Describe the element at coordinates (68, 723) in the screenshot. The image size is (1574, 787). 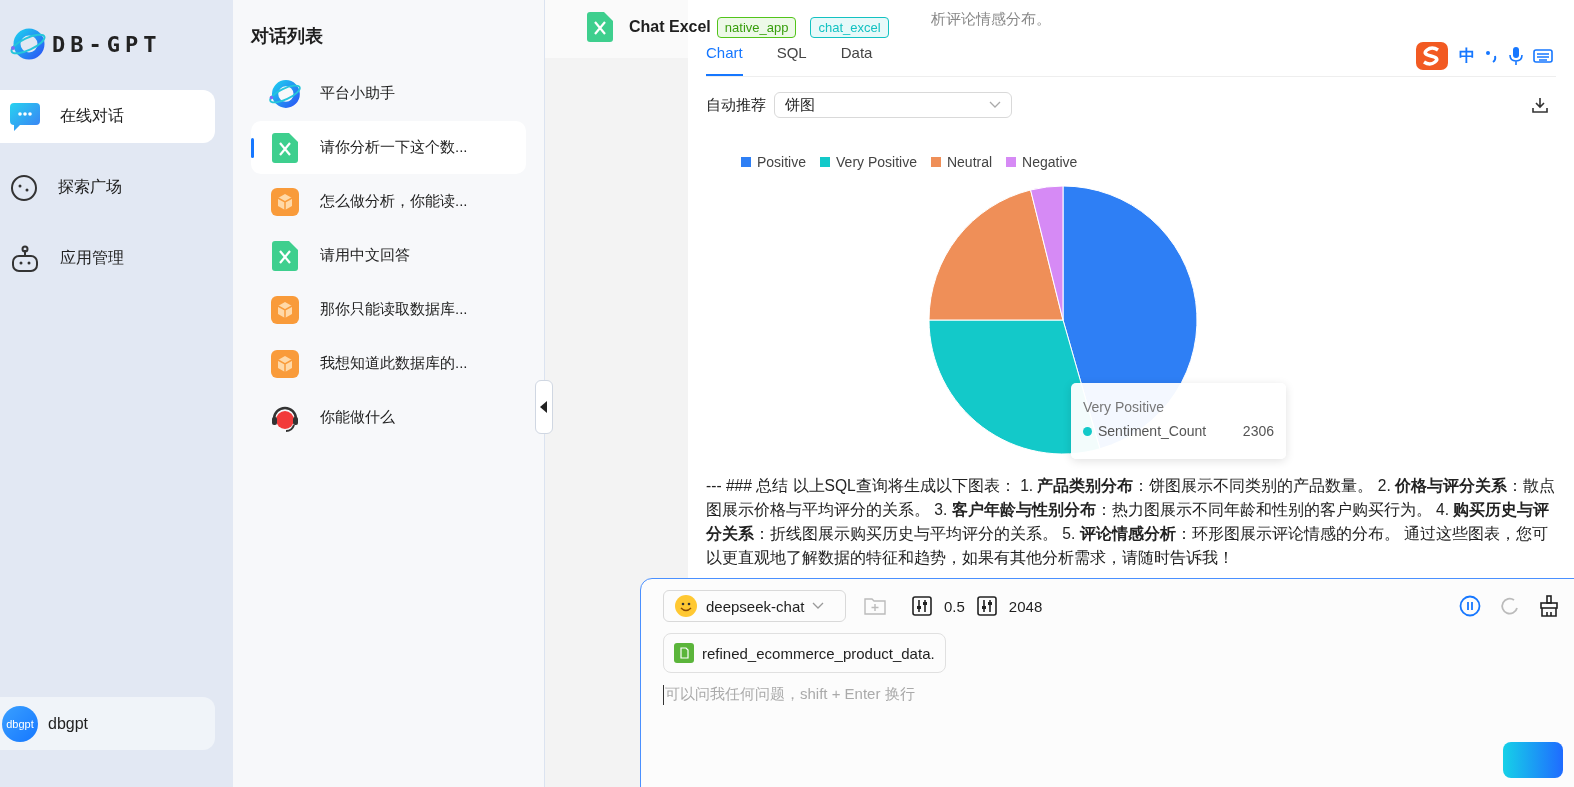
I see `user-name: dbgpt` at that location.